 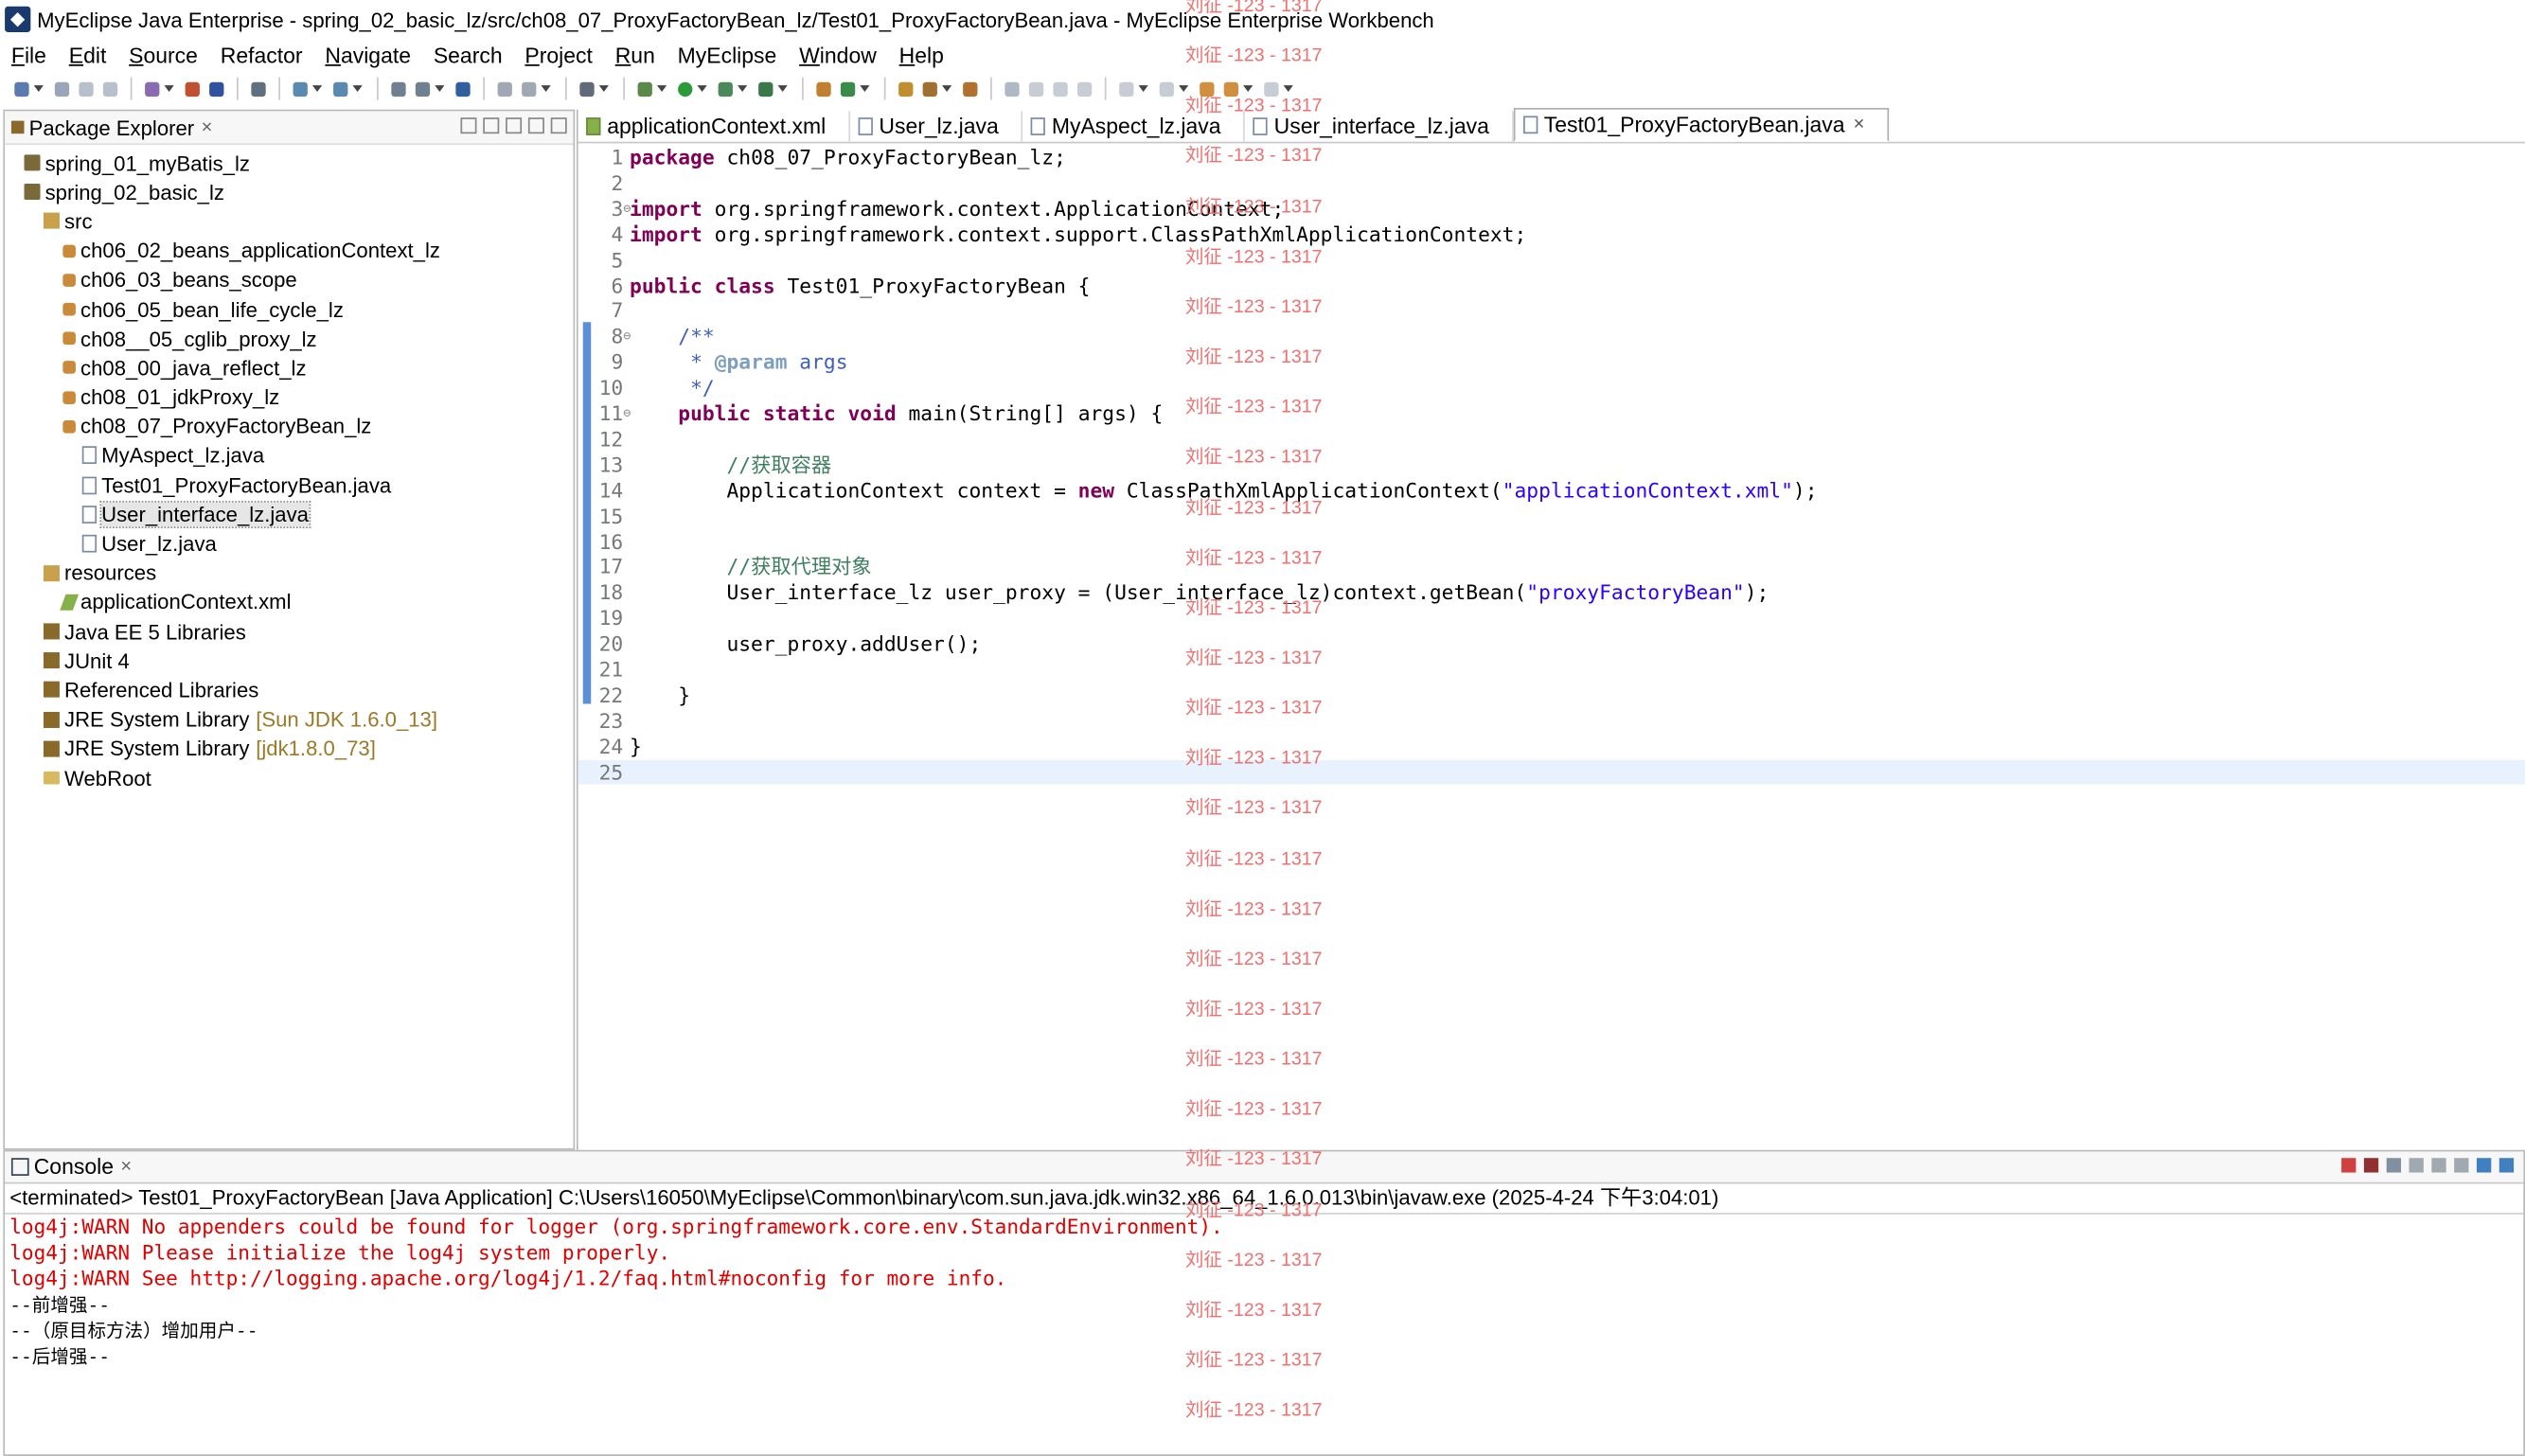 I want to click on new-wizard-icon, so click(x=300, y=88).